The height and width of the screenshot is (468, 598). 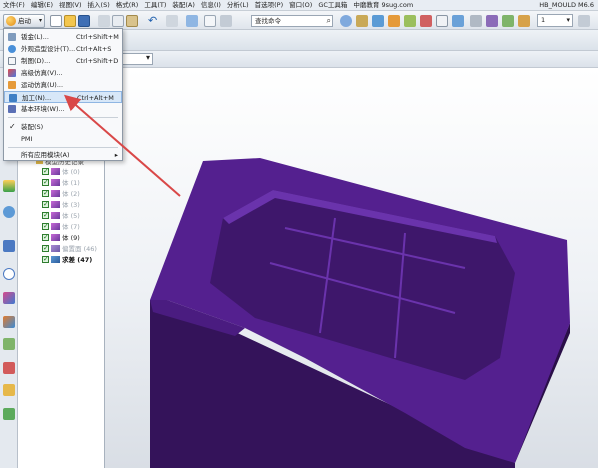 I want to click on shape-studio-icon, so click(x=12, y=49).